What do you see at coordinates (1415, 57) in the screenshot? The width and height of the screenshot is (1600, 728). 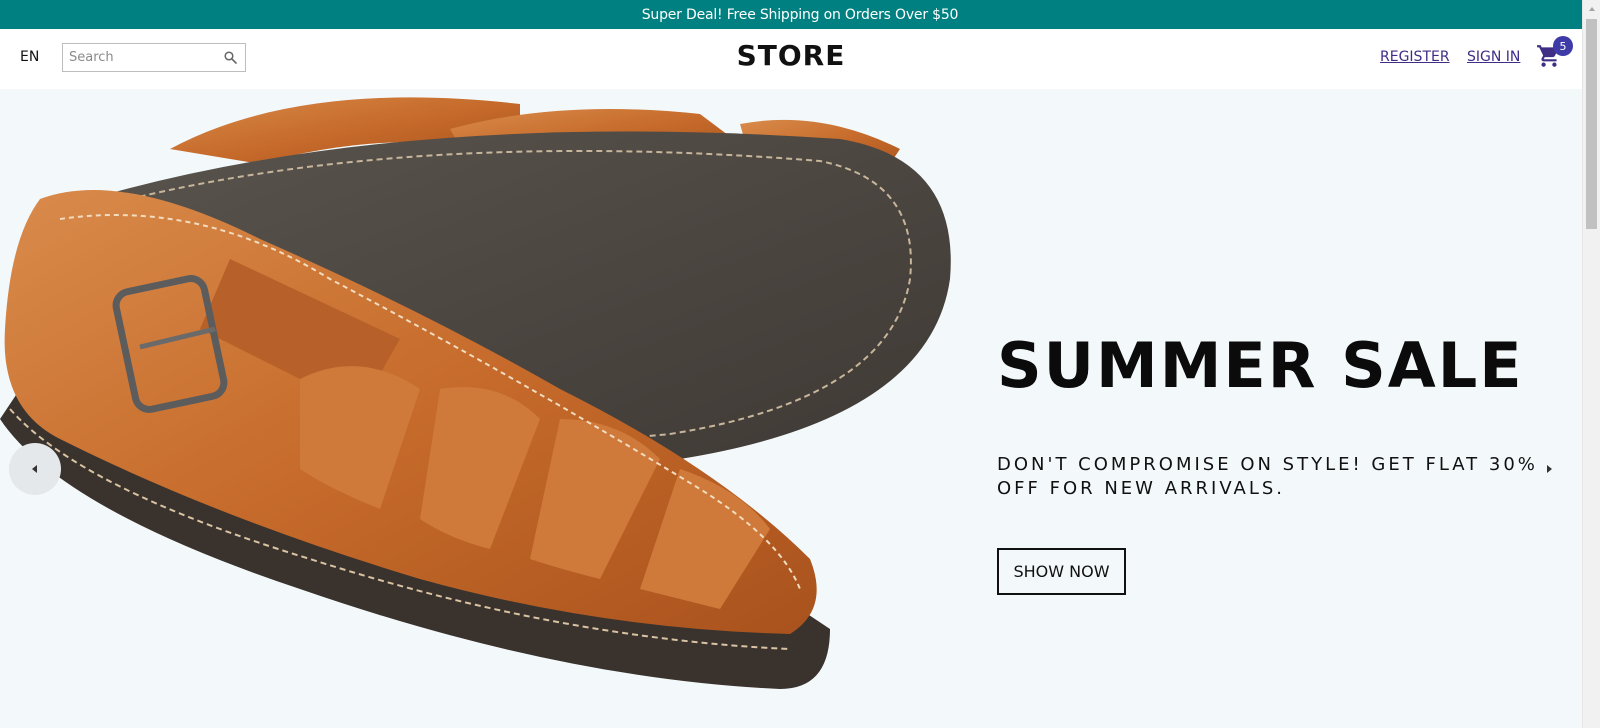 I see `register-link: REGISTER` at bounding box center [1415, 57].